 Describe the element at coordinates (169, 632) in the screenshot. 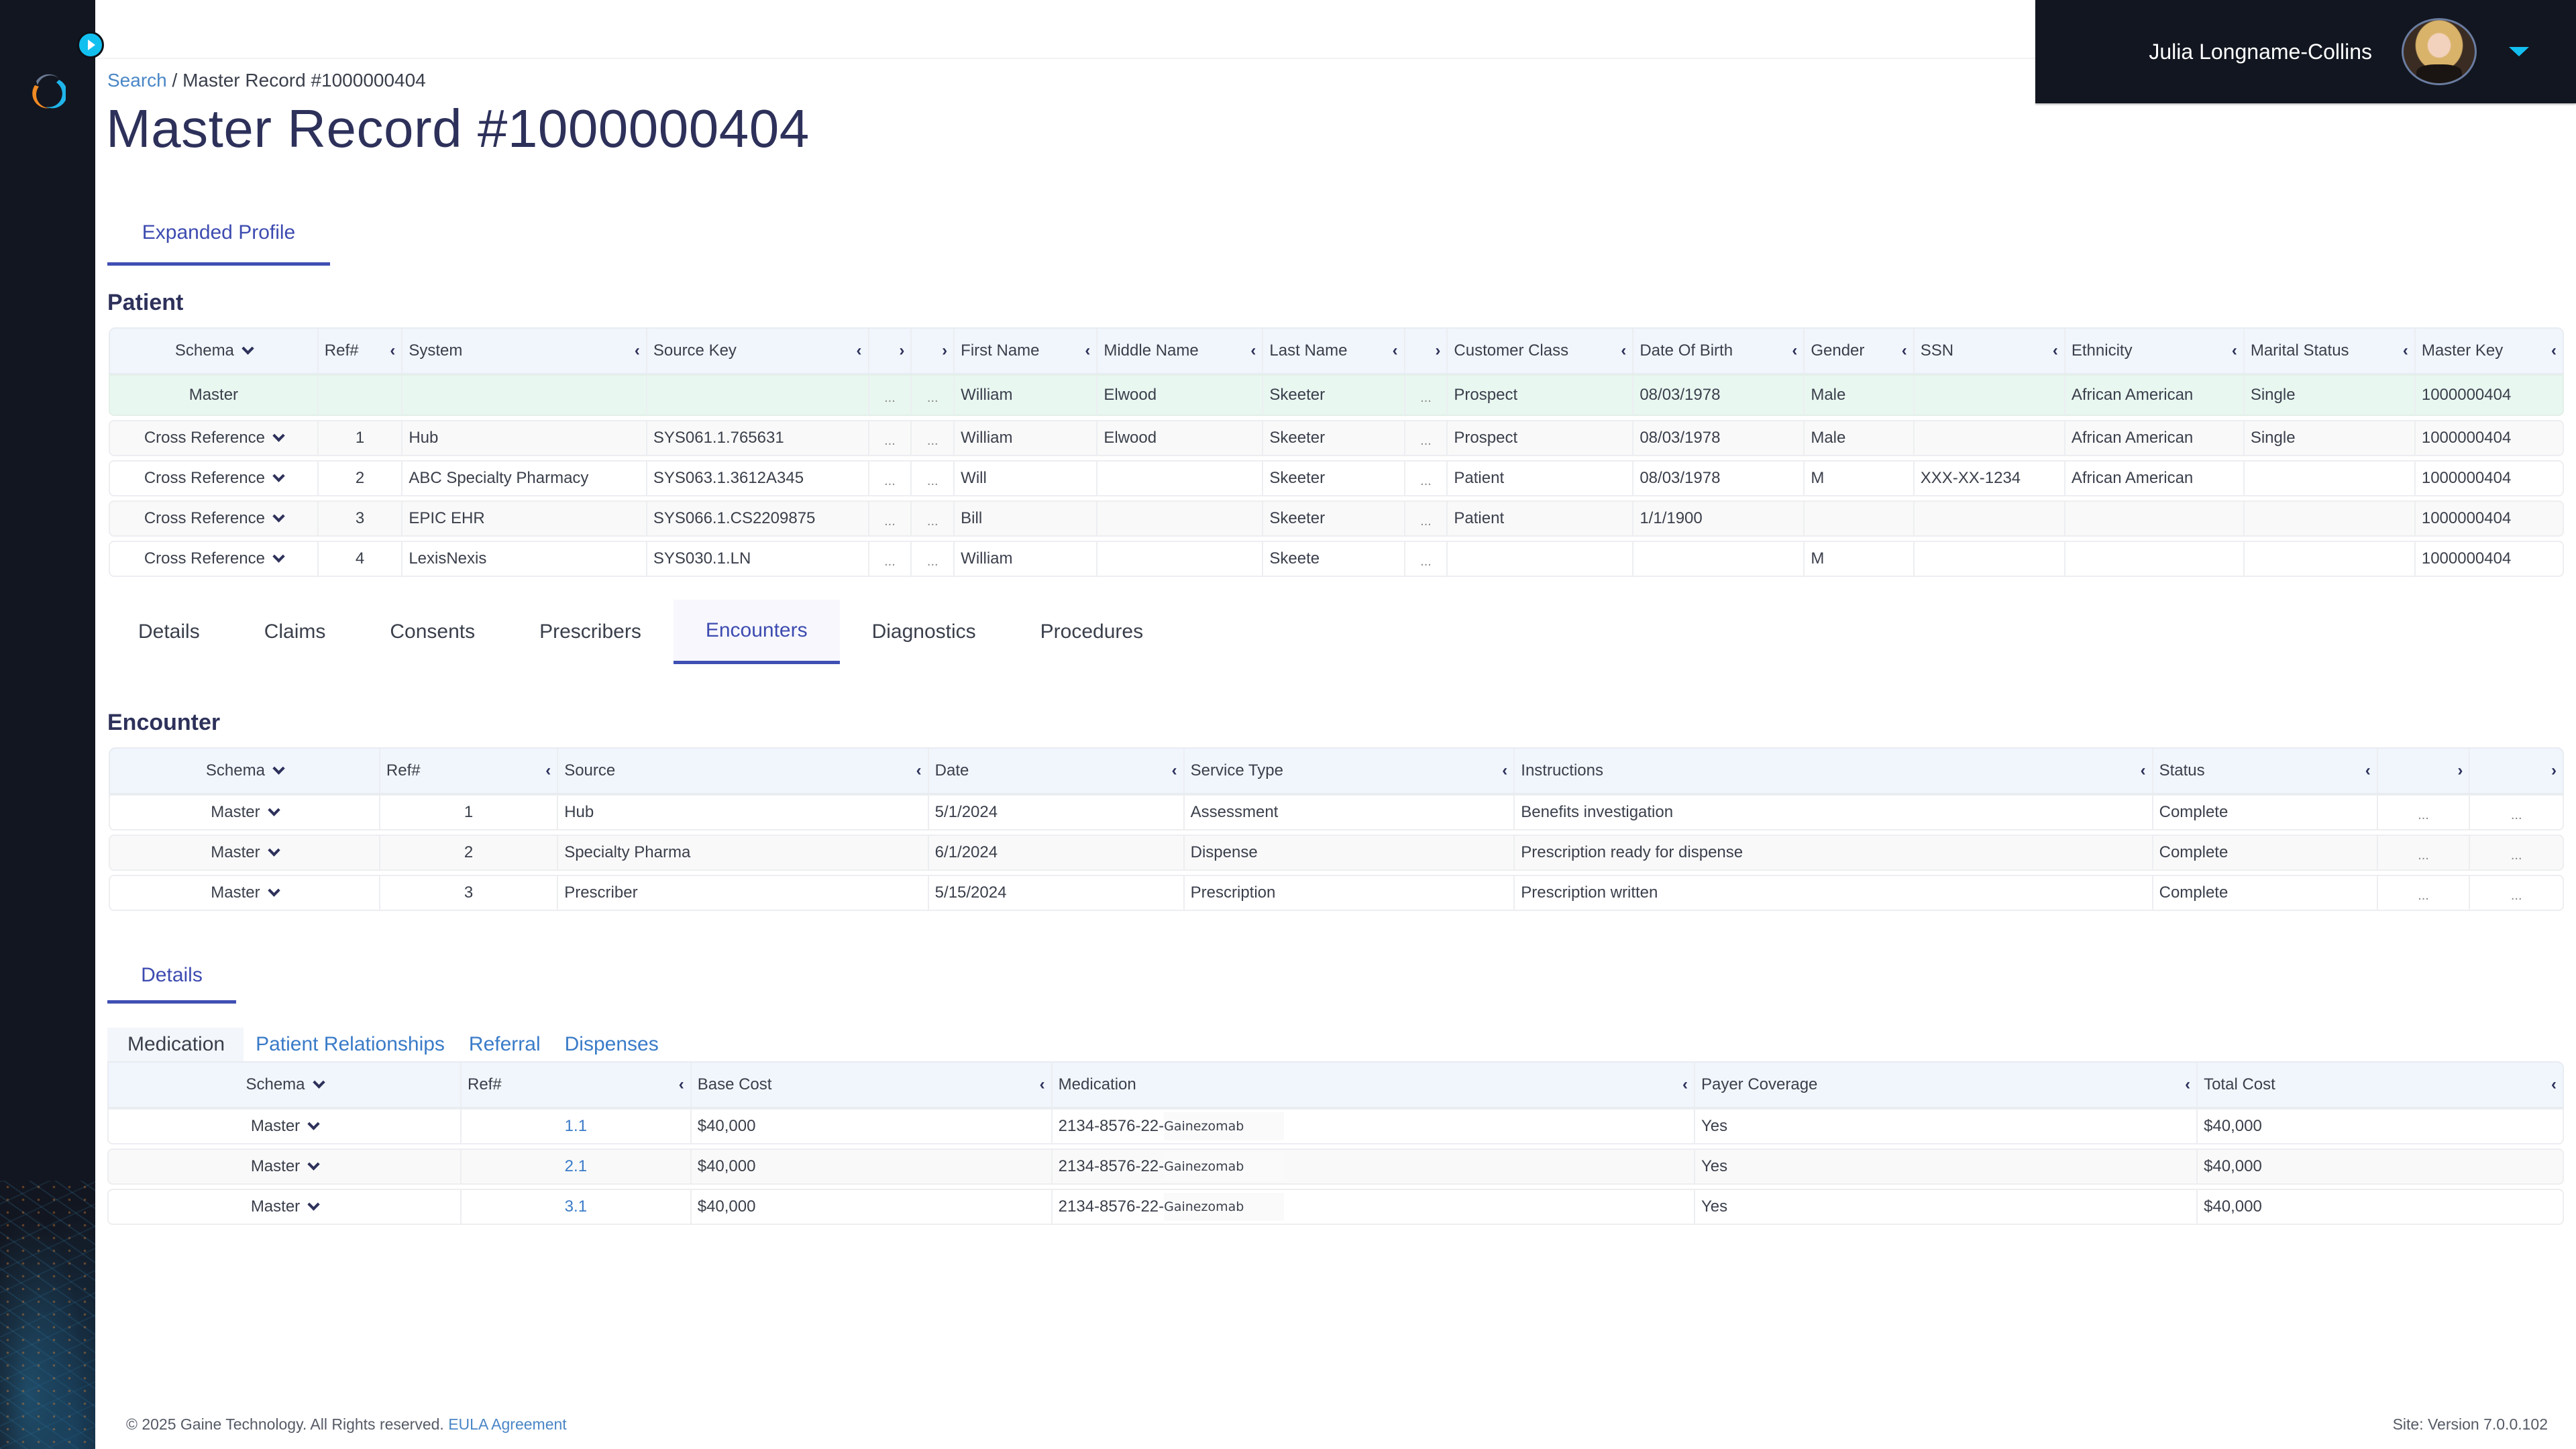

I see `tab-details: Details` at that location.